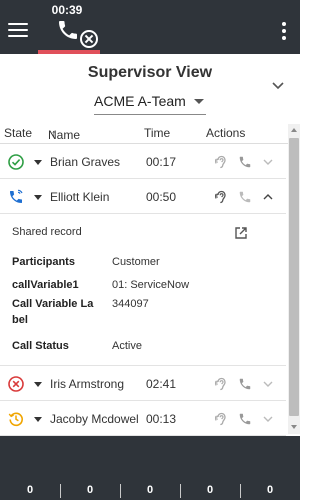  I want to click on team-select: ACME A-Team, so click(150, 103).